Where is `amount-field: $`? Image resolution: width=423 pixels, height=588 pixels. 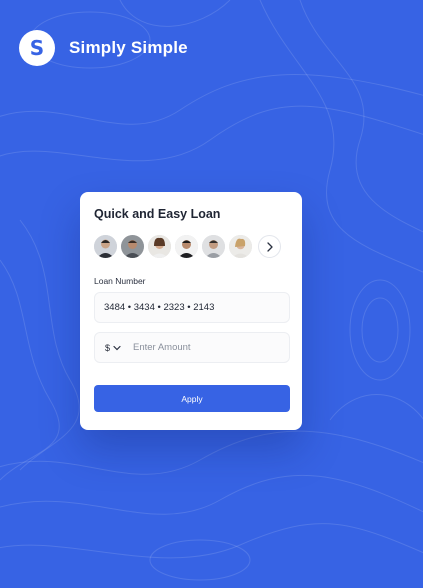
amount-field: $ is located at coordinates (192, 347).